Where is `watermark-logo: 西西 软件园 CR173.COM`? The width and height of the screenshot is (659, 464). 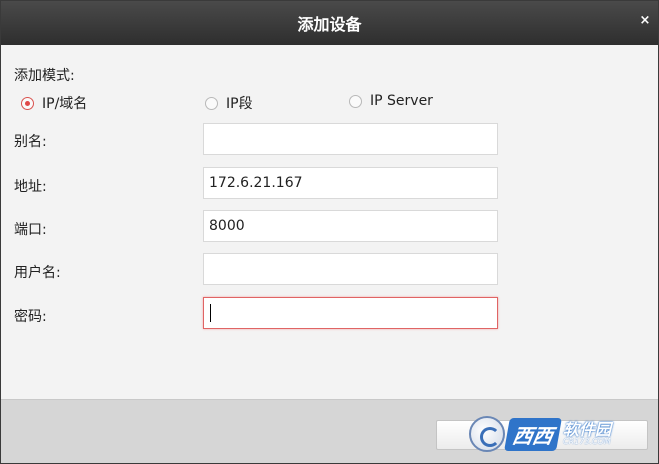
watermark-logo: 西西 软件园 CR173.COM is located at coordinates (554, 434).